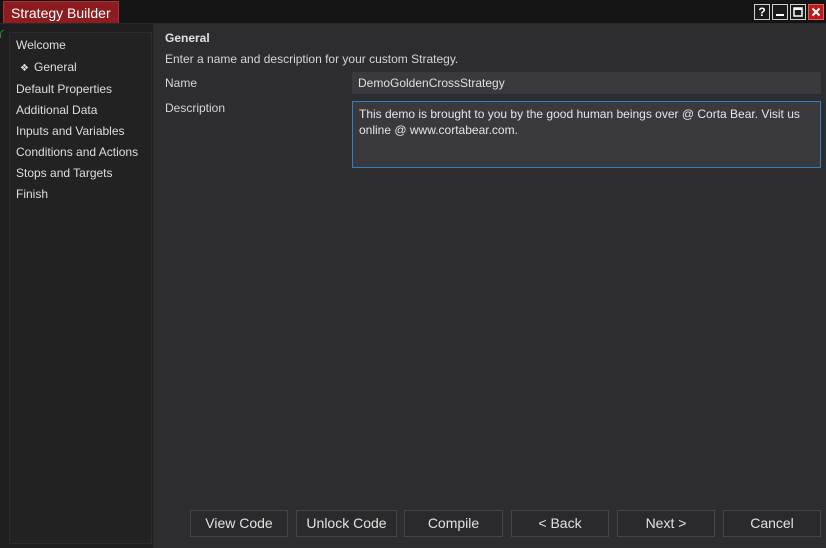 This screenshot has width=826, height=548. What do you see at coordinates (772, 523) in the screenshot?
I see `cancel-button: Cancel` at bounding box center [772, 523].